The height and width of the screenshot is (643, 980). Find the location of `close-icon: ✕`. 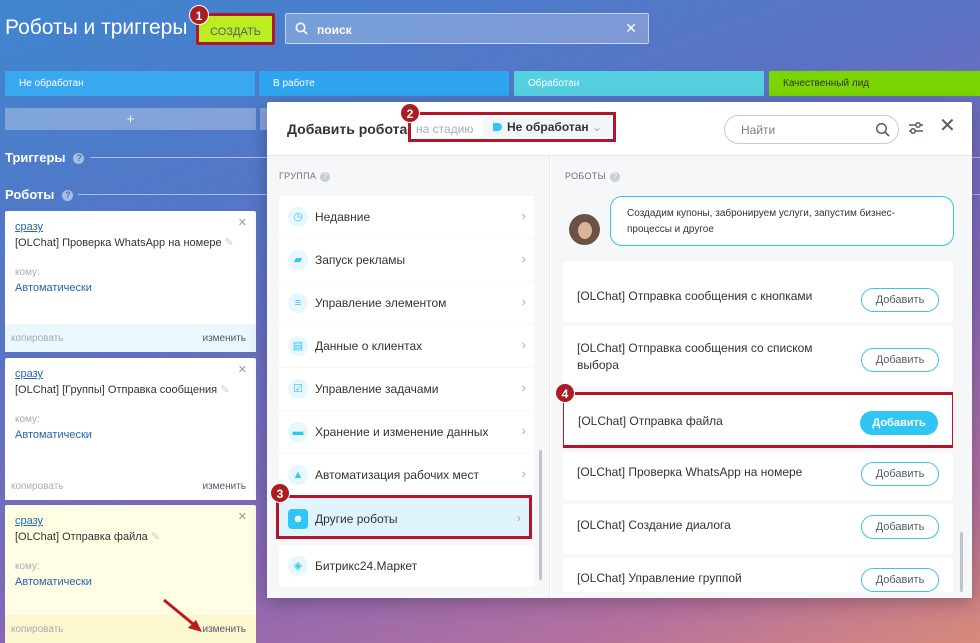

close-icon: ✕ is located at coordinates (947, 126).